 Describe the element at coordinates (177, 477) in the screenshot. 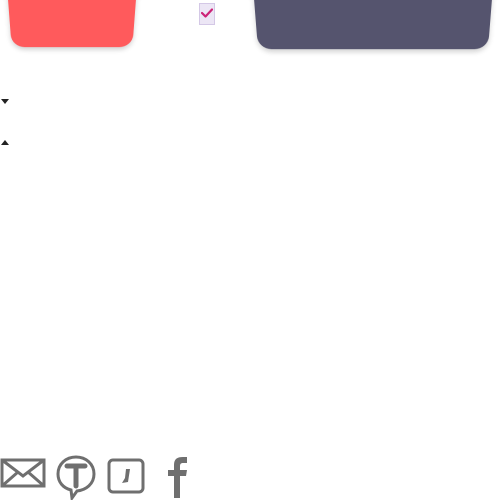

I see `facebook-icon` at that location.